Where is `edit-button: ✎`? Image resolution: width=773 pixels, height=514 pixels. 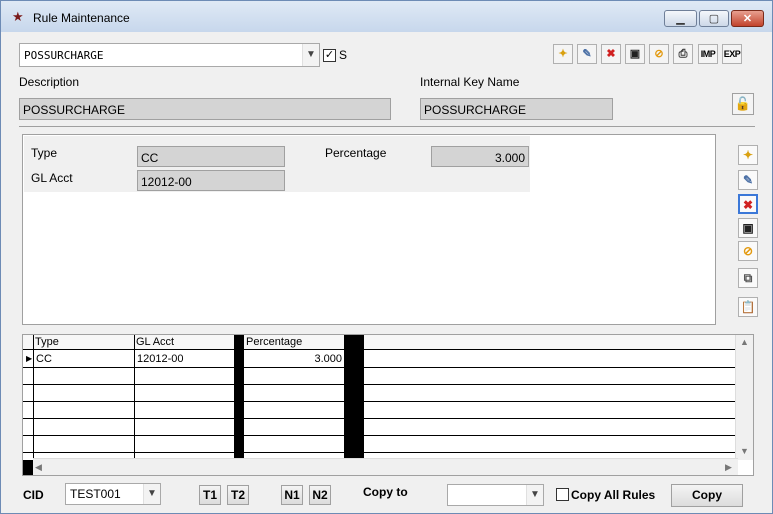
edit-button: ✎ is located at coordinates (587, 54).